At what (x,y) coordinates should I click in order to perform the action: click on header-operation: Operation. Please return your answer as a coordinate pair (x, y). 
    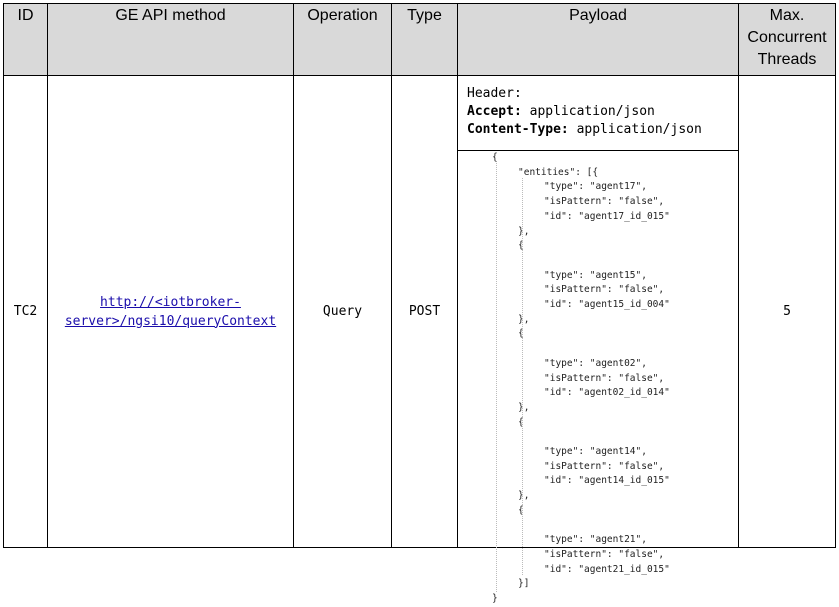
    Looking at the image, I should click on (342, 39).